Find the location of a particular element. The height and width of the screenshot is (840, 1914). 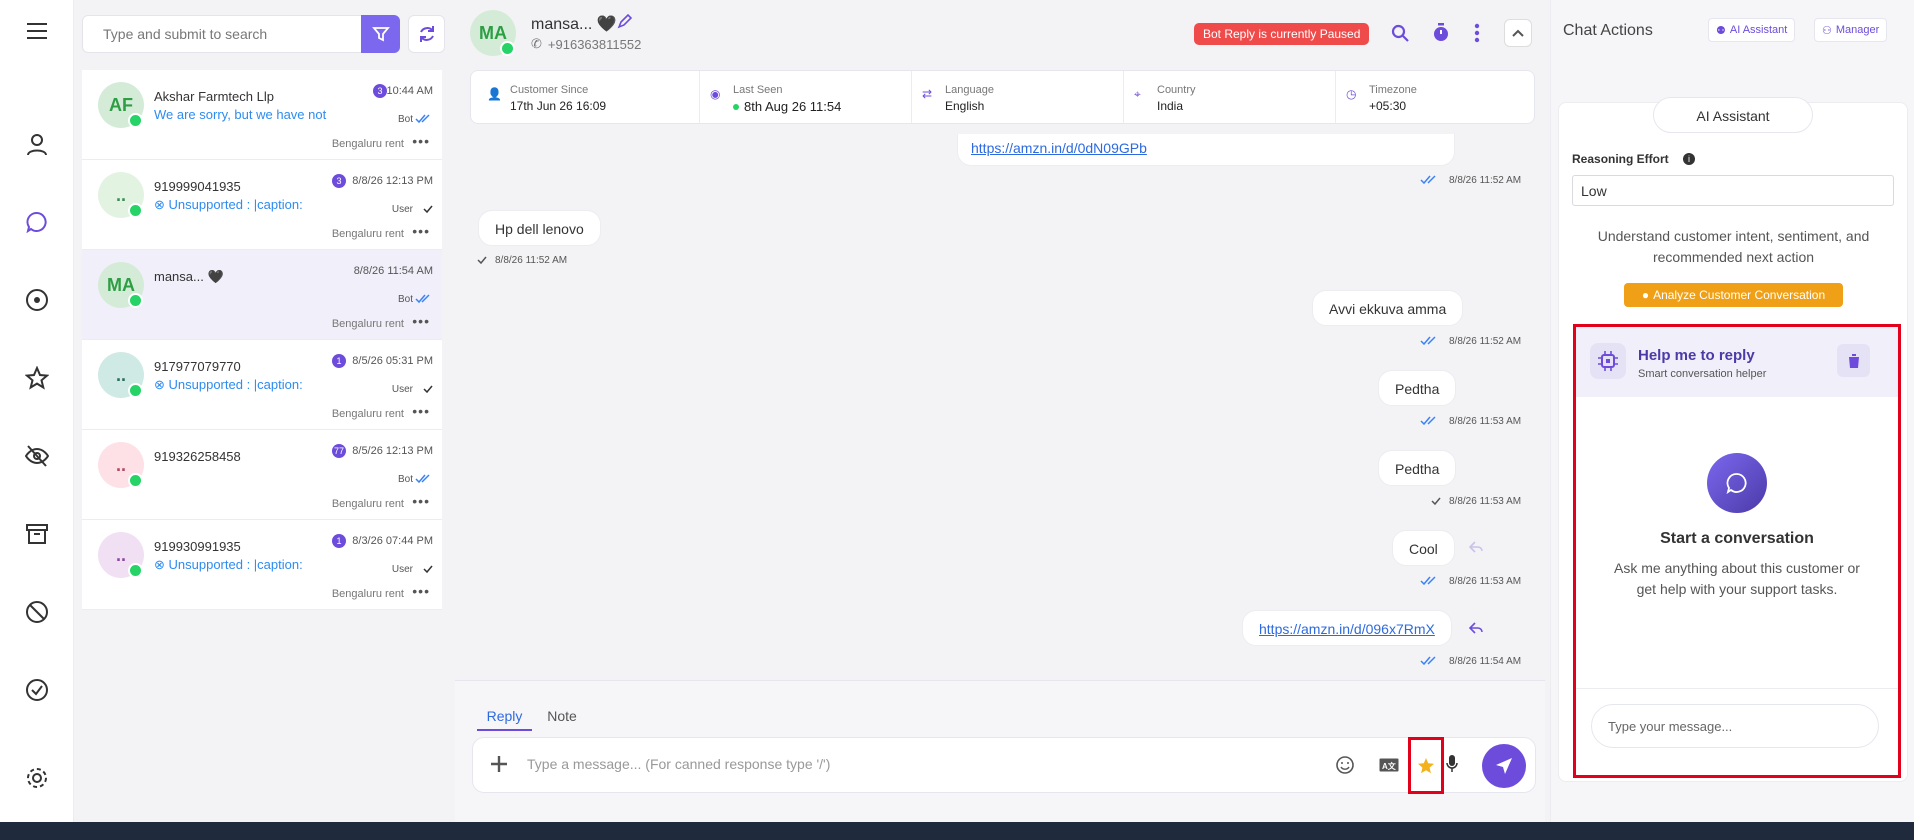

send-icon is located at coordinates (1504, 766).